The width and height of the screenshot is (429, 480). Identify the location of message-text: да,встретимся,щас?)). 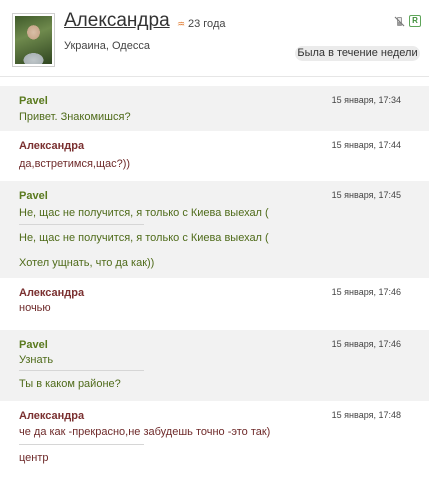
(75, 164).